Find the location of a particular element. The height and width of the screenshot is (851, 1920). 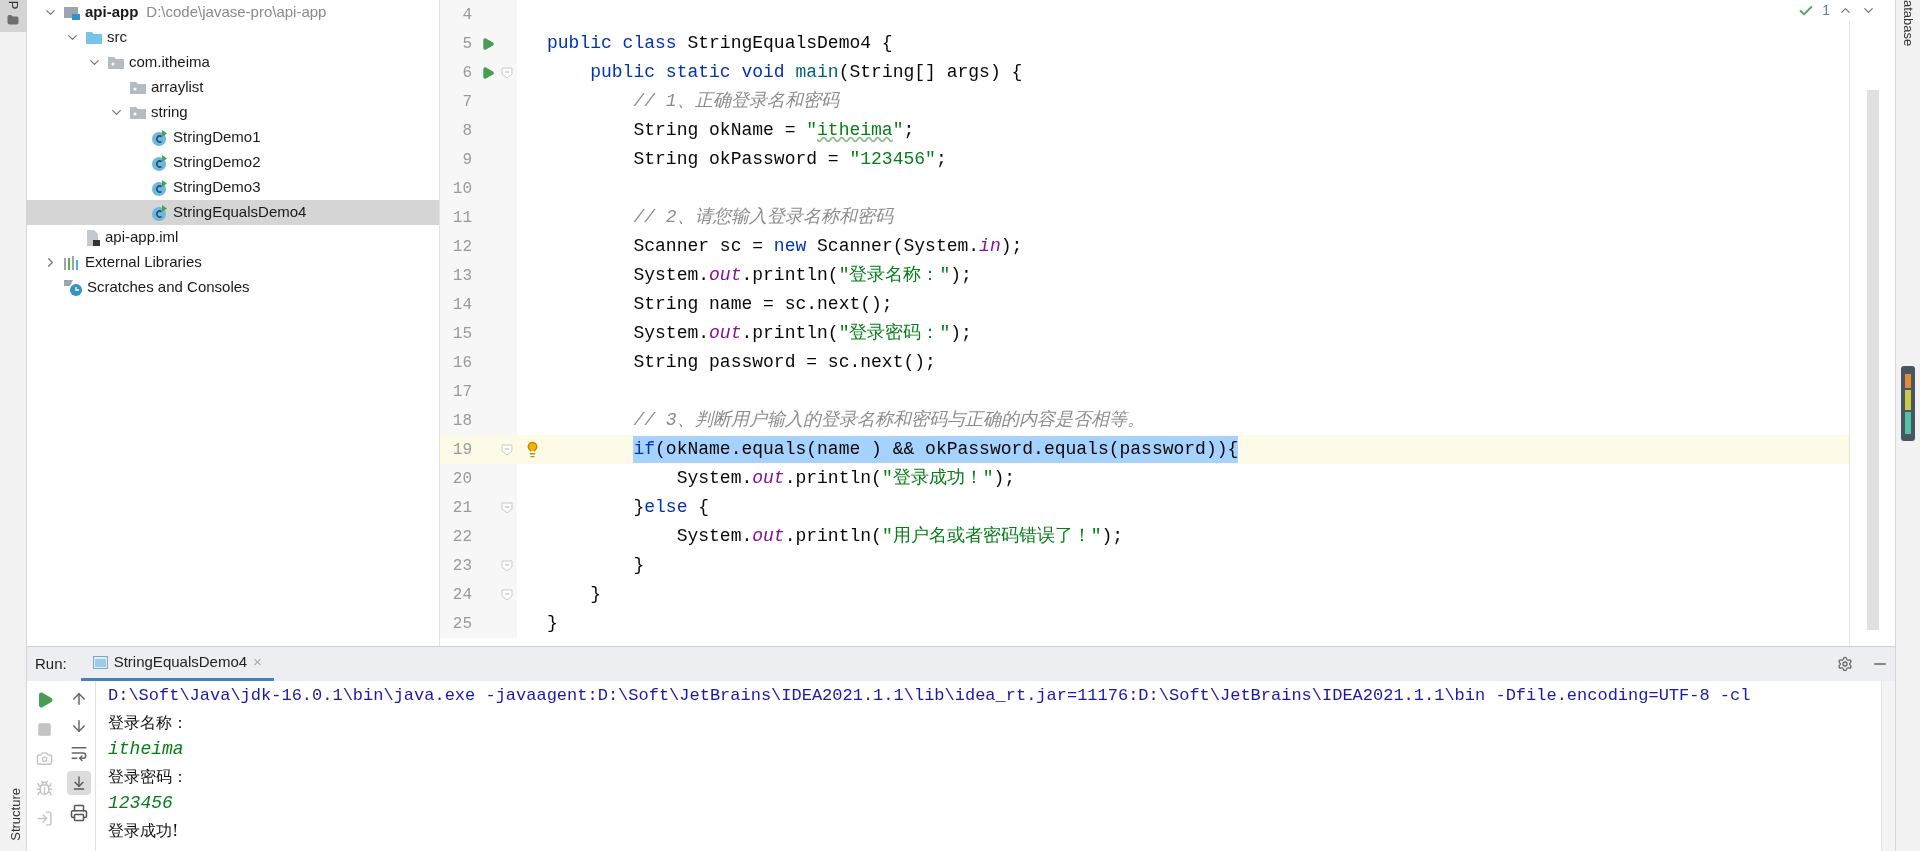

tree-item: StringDemo1 is located at coordinates (233, 137).